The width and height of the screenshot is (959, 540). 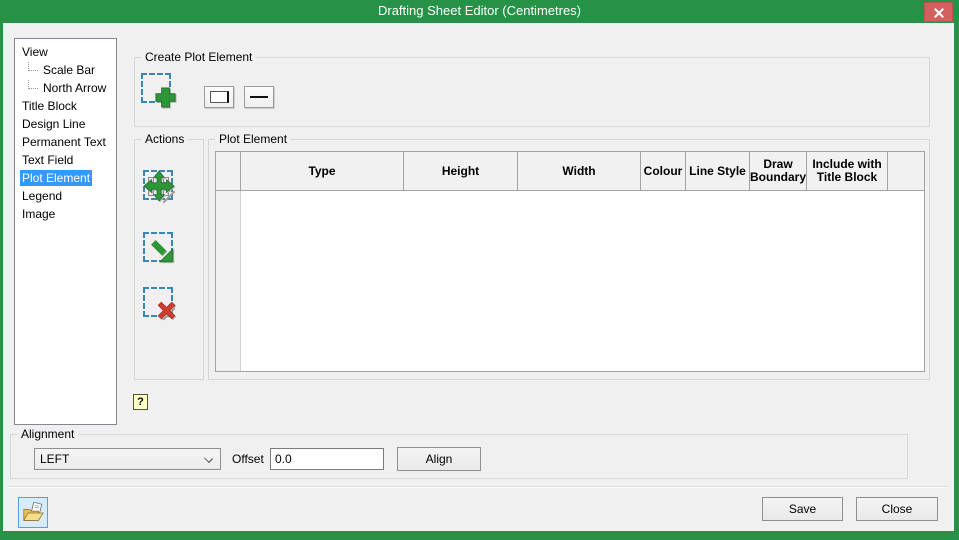 I want to click on sidebar-item-title-block: Title Block, so click(x=65, y=106).